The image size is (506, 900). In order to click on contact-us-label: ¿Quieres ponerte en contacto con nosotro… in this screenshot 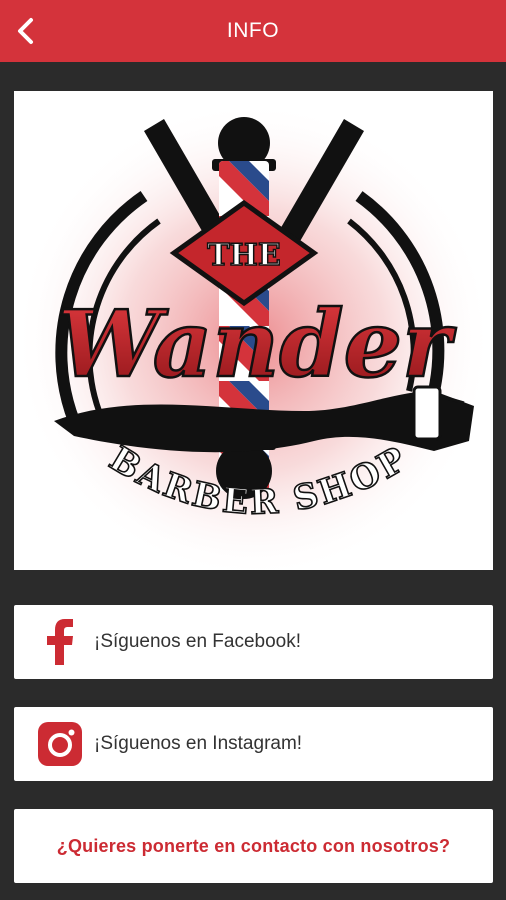, I will do `click(253, 845)`.